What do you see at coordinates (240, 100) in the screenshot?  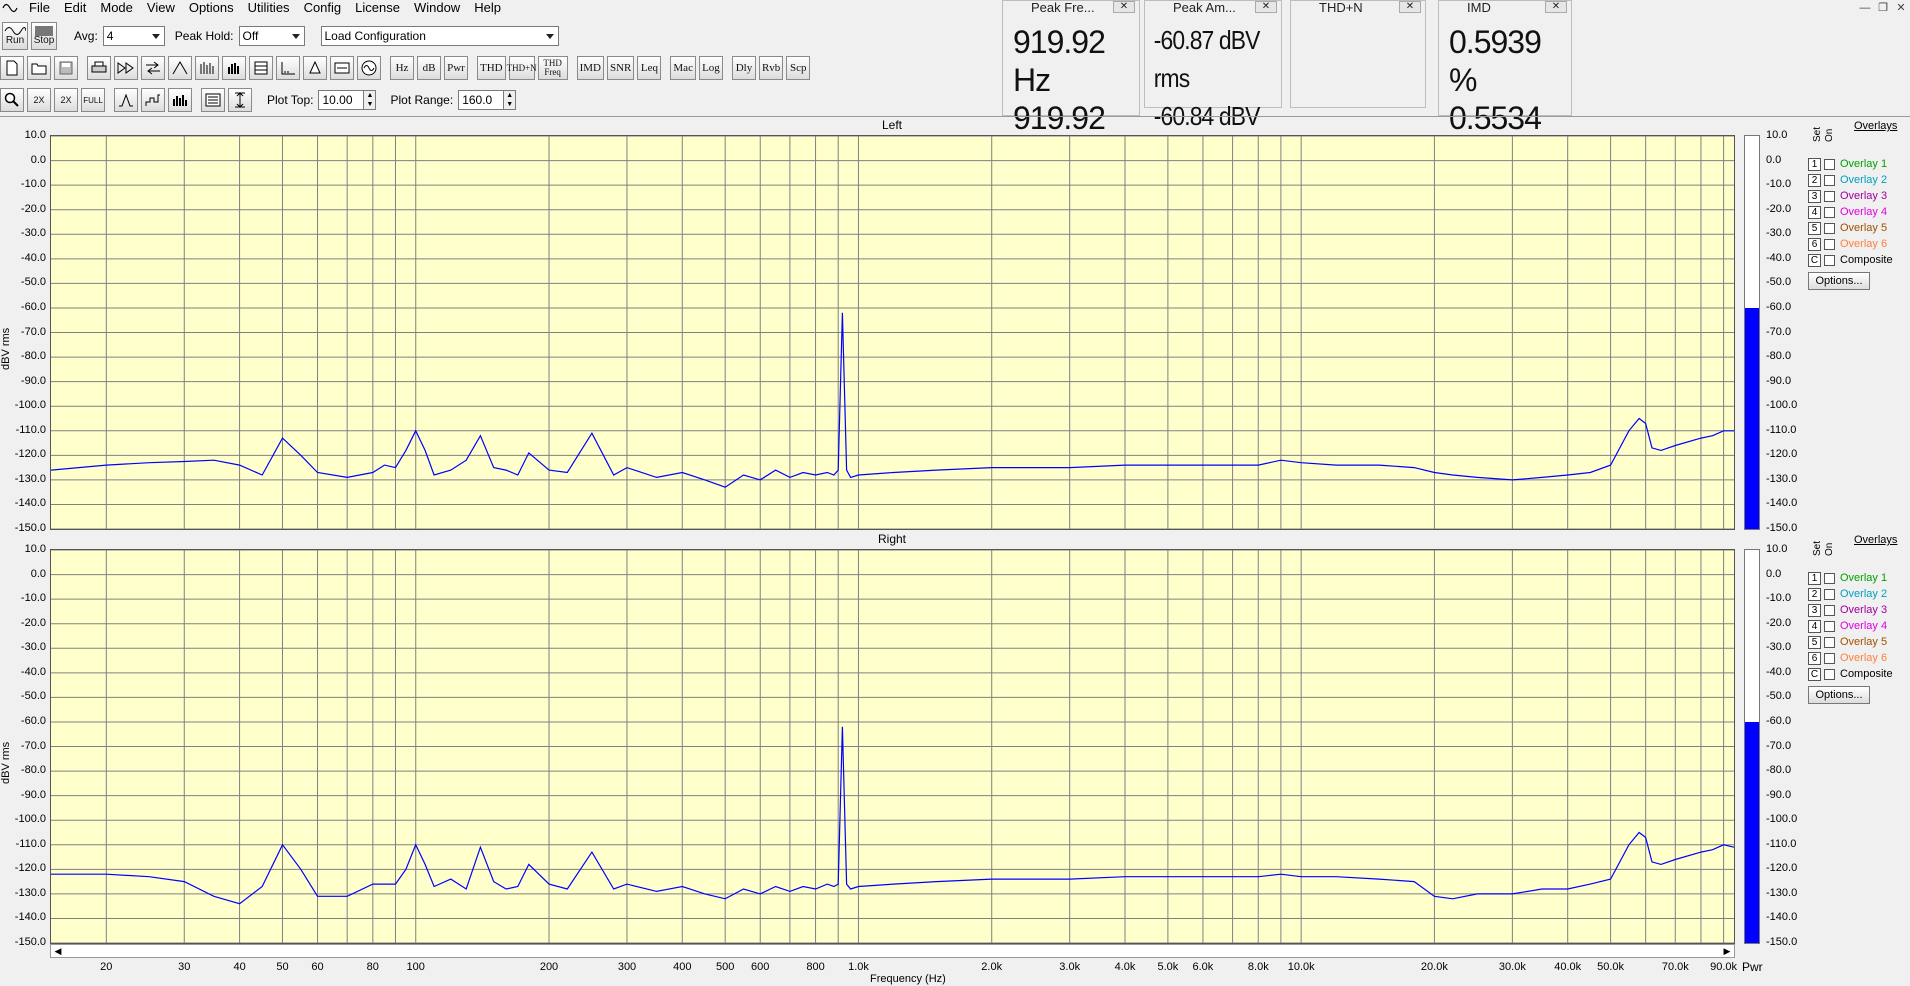 I see `vertical-range-icon` at bounding box center [240, 100].